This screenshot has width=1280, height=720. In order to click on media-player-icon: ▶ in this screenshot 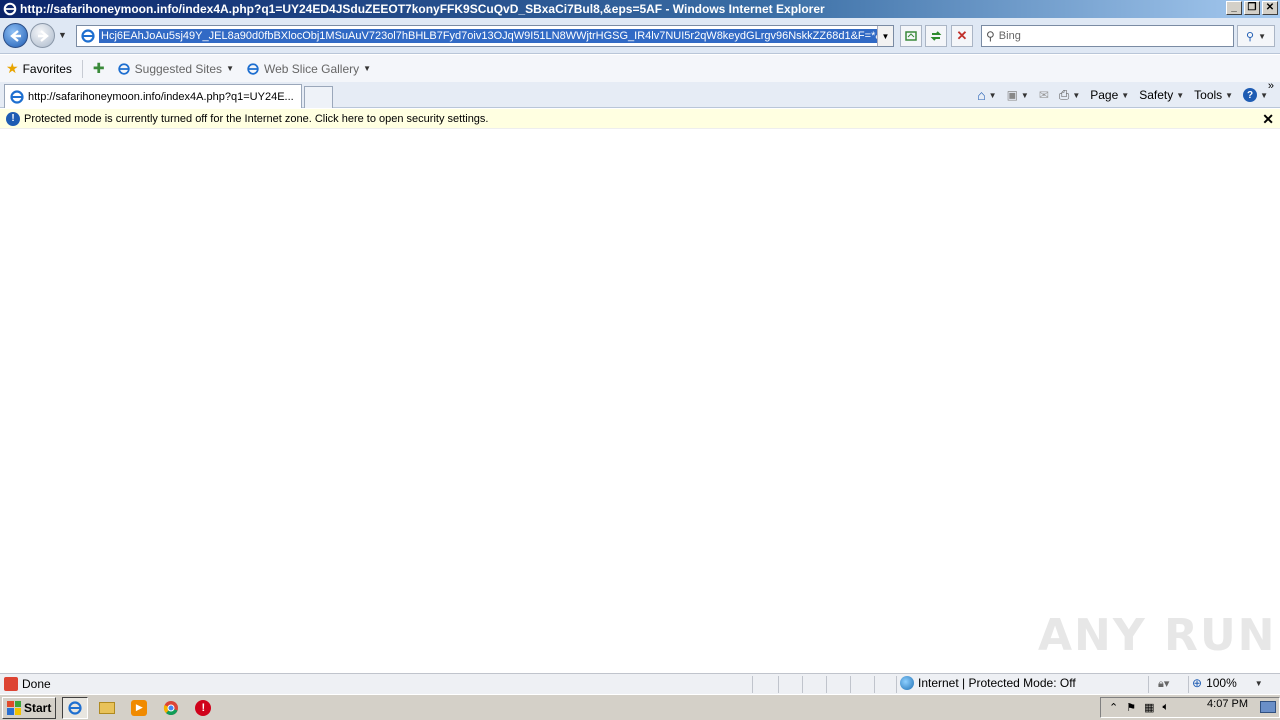, I will do `click(139, 707)`.